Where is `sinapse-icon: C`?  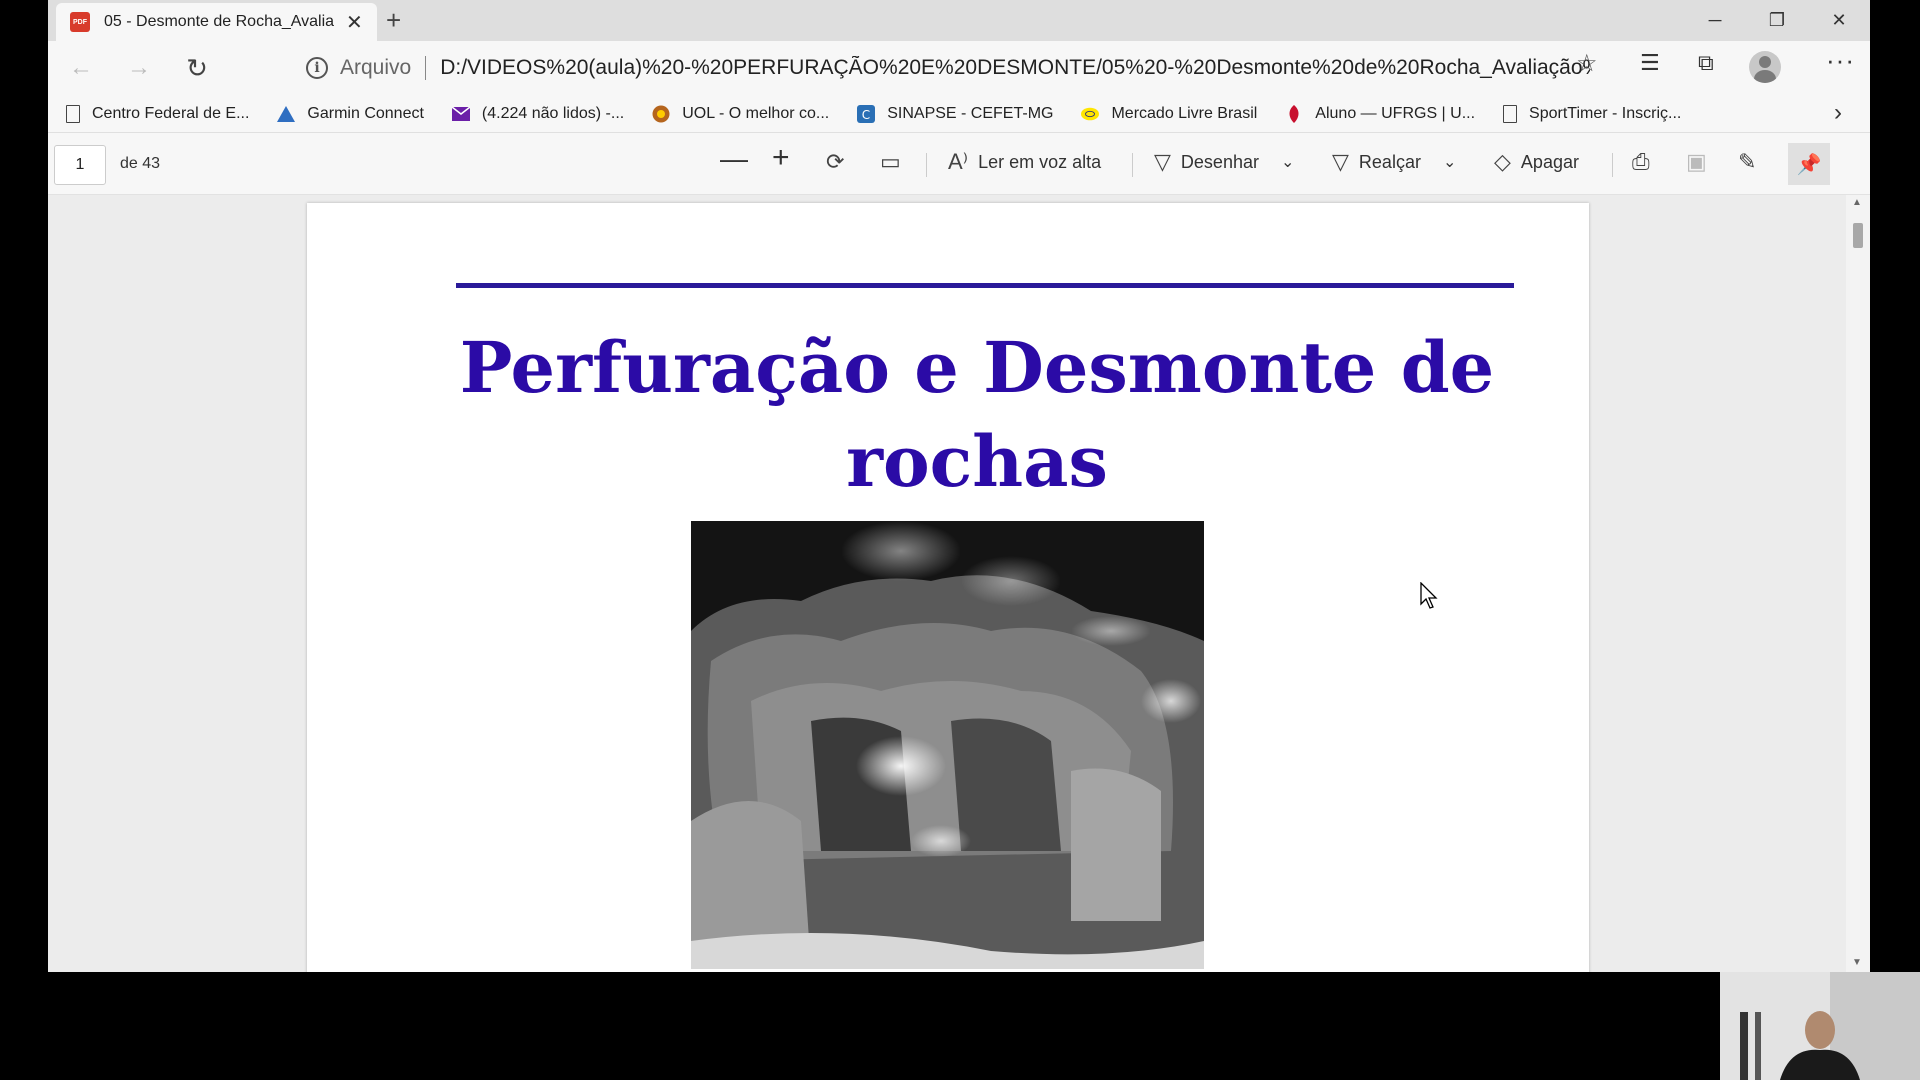
sinapse-icon: C is located at coordinates (866, 113).